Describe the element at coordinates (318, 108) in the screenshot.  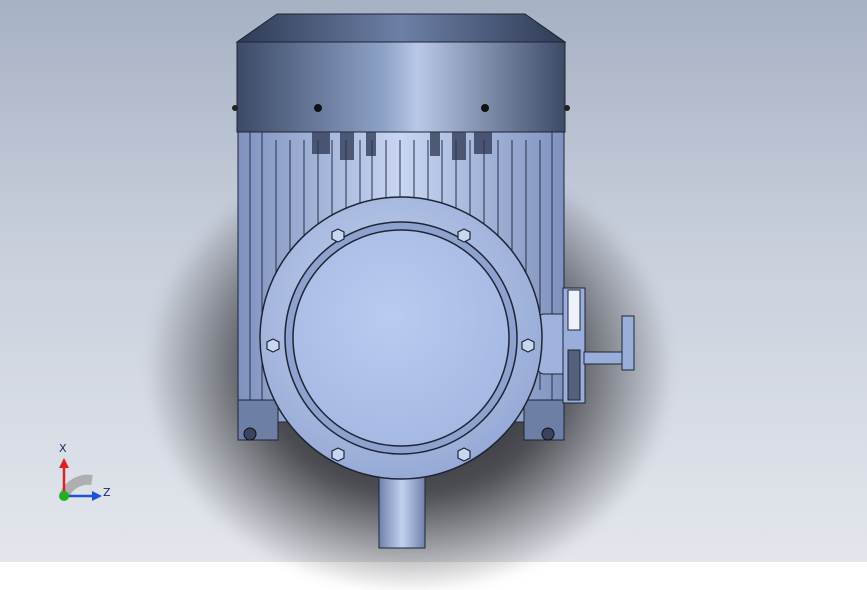
I see `fan-cover-screw-left` at that location.